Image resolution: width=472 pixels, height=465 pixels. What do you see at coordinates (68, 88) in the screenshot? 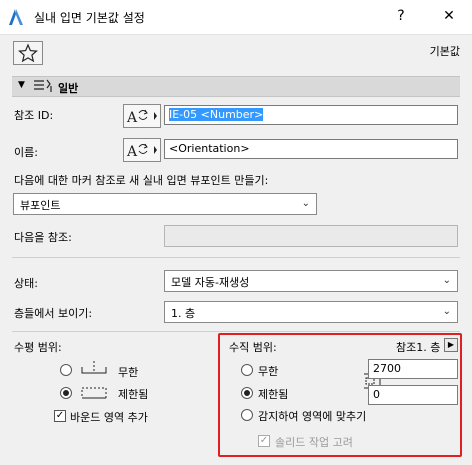
I see `section-title: 일반` at bounding box center [68, 88].